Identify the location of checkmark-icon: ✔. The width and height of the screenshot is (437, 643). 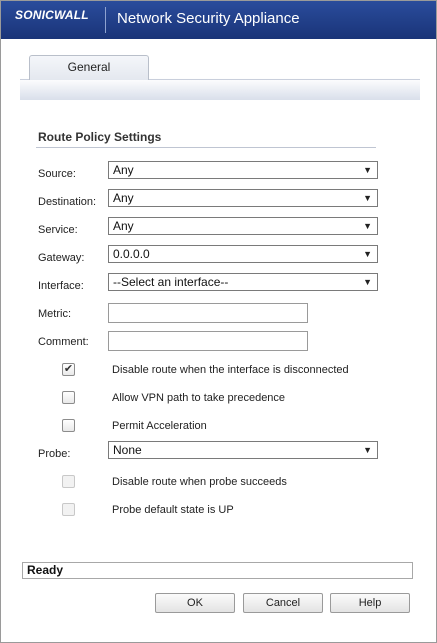
(68, 369).